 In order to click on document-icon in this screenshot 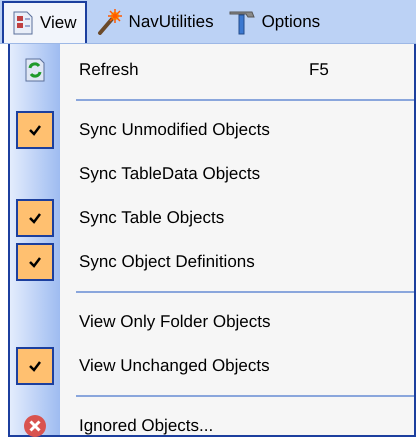, I will do `click(23, 23)`.